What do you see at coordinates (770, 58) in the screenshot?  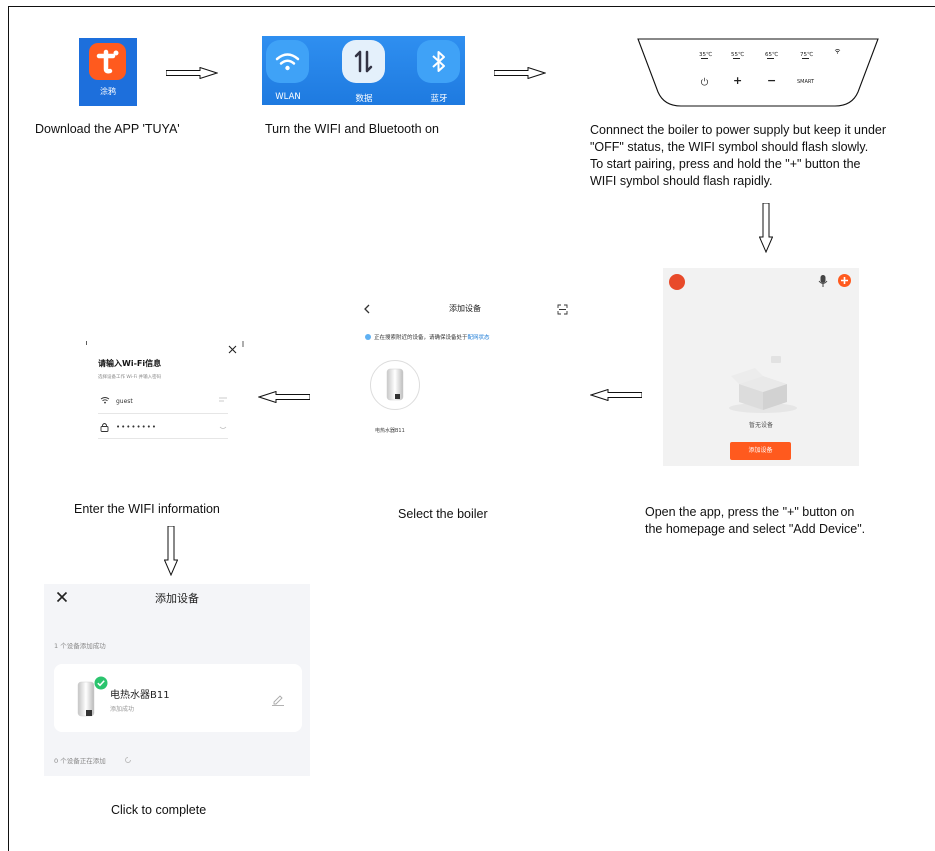 I see `temp-65-indicator` at bounding box center [770, 58].